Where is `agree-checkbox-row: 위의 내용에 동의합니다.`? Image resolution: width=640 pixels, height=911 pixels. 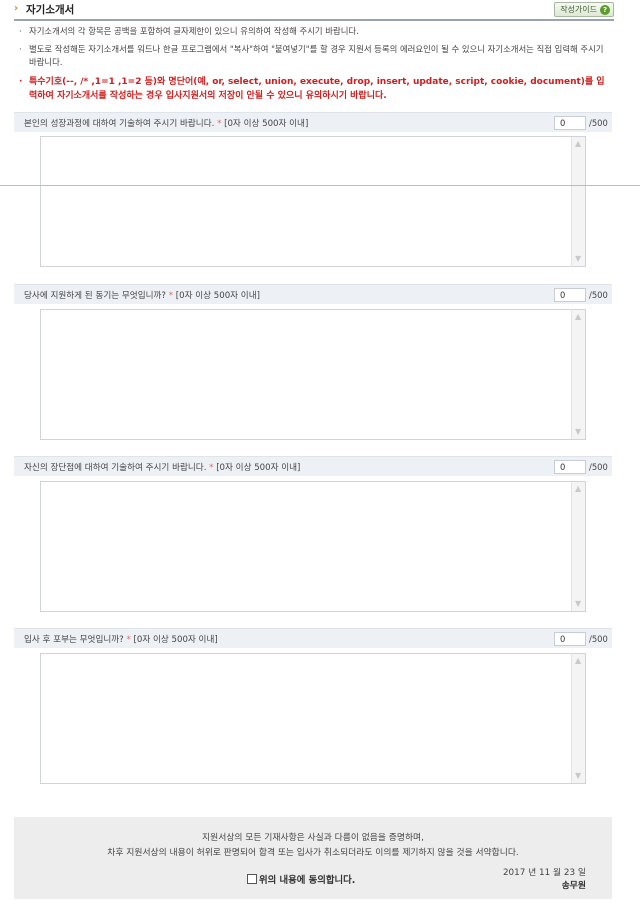 agree-checkbox-row: 위의 내용에 동의합니다. is located at coordinates (301, 879).